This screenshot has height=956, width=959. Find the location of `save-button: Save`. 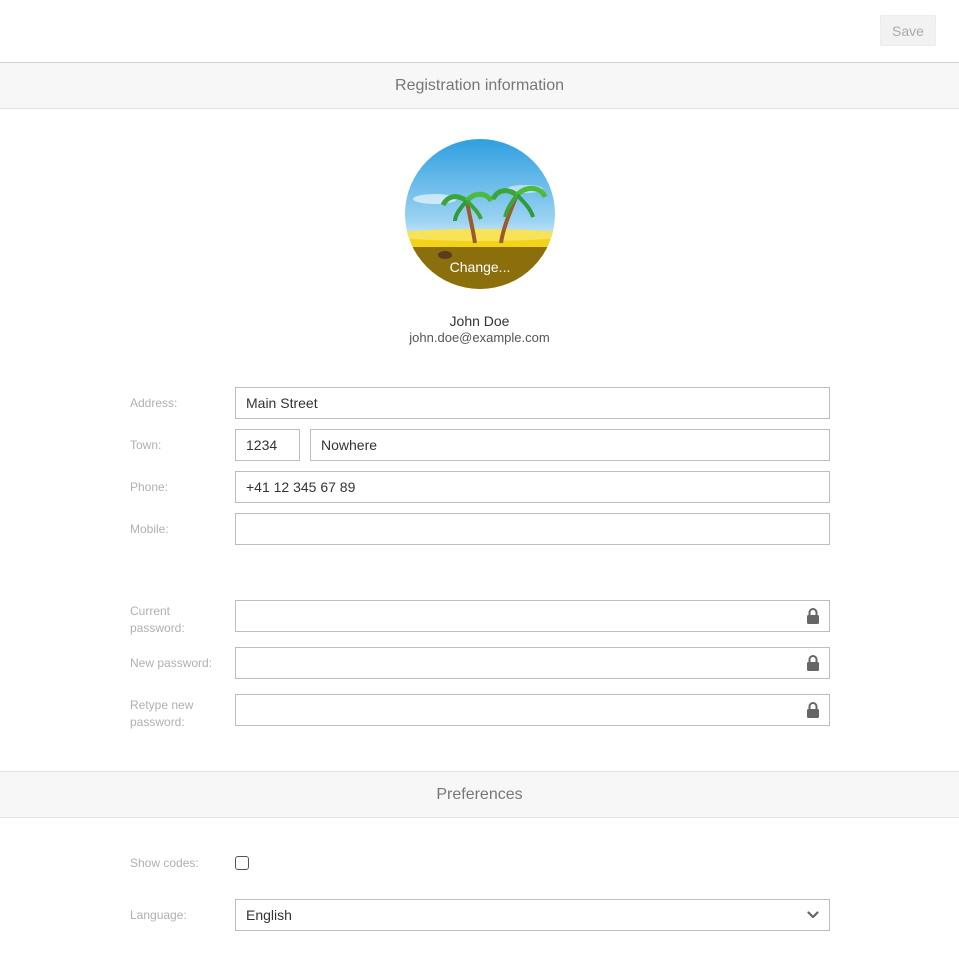

save-button: Save is located at coordinates (908, 30).